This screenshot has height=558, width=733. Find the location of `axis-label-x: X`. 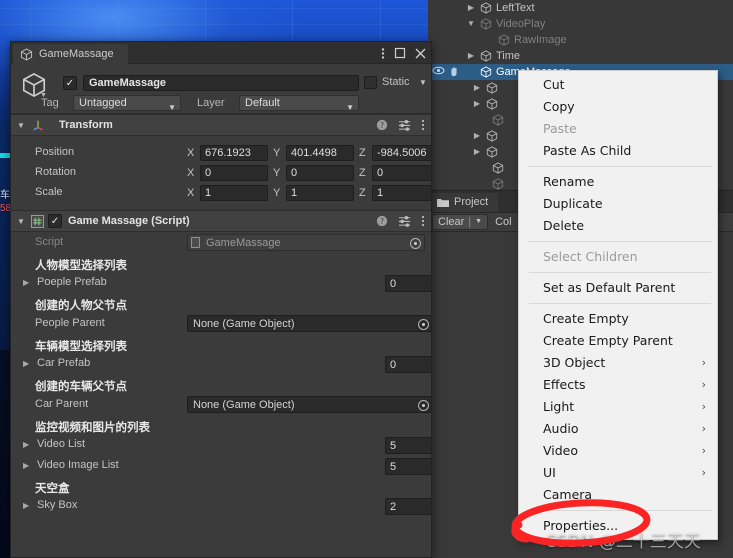

axis-label-x: X is located at coordinates (191, 193).